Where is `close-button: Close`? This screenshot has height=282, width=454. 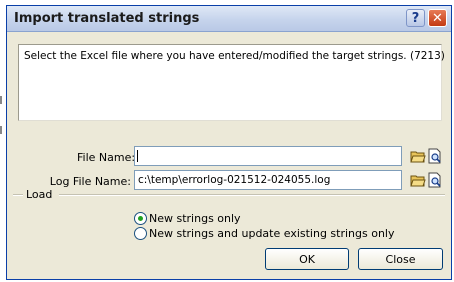 close-button: Close is located at coordinates (400, 259).